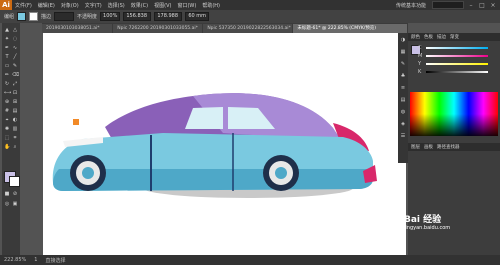 The height and width of the screenshot is (265, 500). I want to click on slider-y: Y, so click(453, 64).